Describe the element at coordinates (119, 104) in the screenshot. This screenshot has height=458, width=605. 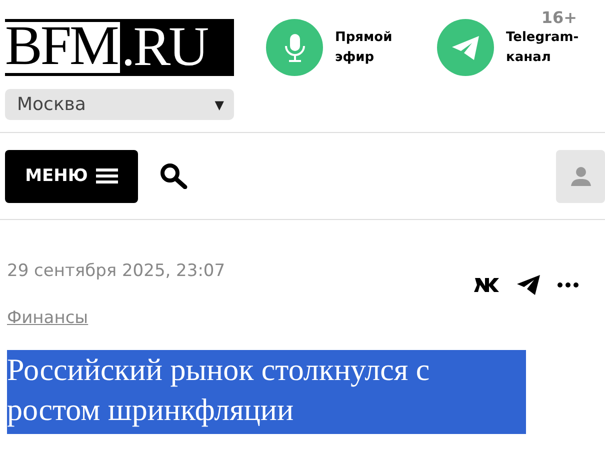
I see `city-select: Москва ▼` at that location.